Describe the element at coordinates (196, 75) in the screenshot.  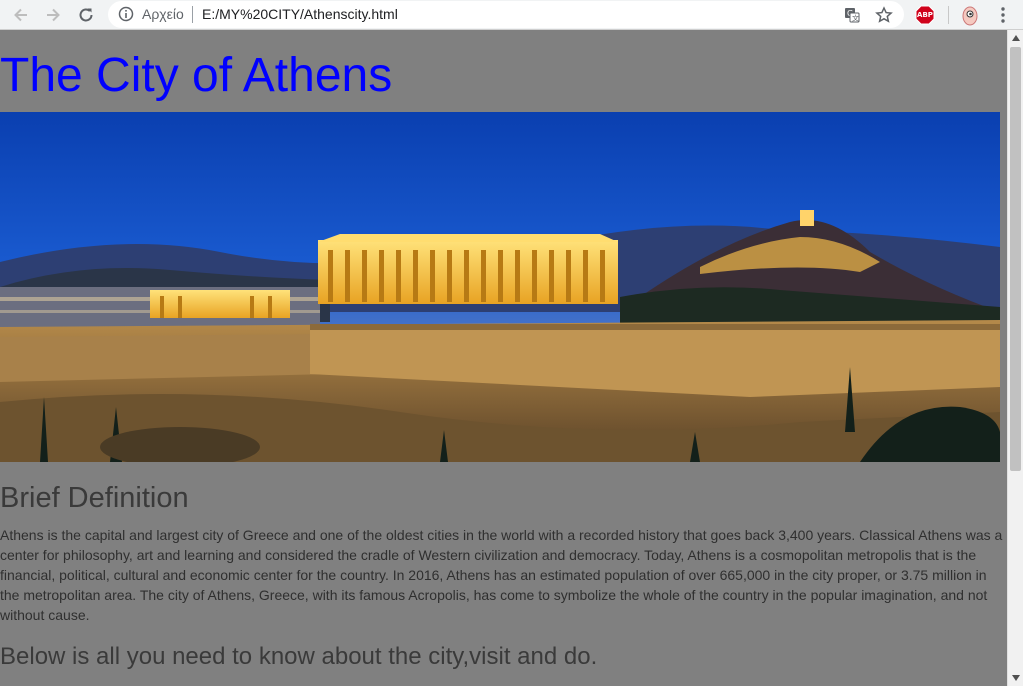
I see `page-title: The City of Athens` at that location.